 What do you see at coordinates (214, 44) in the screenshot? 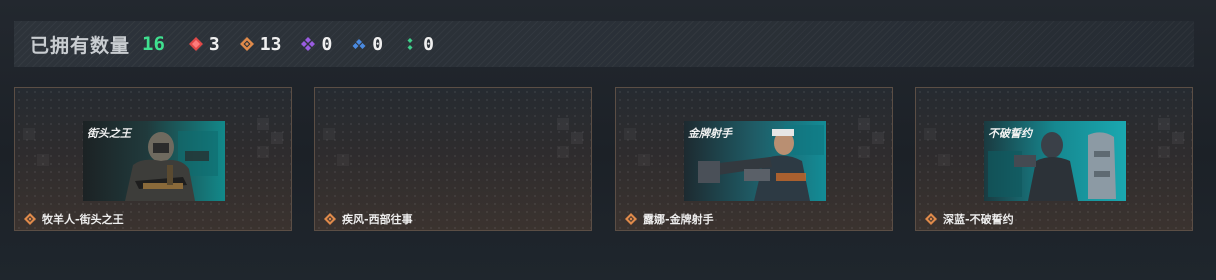
I see `rarity-count-red-value: 3` at bounding box center [214, 44].